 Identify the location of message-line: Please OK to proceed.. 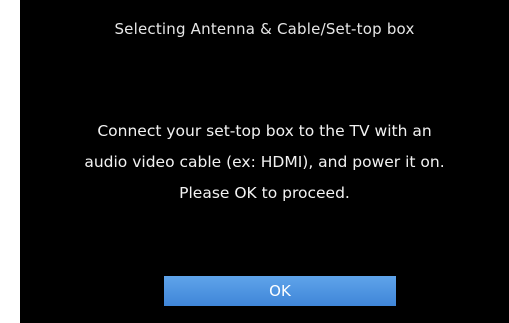
(264, 193).